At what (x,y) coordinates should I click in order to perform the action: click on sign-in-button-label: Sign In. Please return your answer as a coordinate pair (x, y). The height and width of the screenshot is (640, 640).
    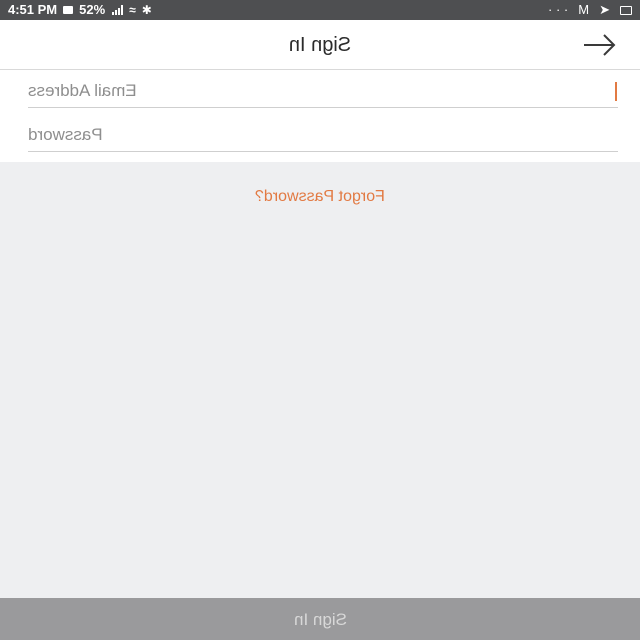
    Looking at the image, I should click on (320, 619).